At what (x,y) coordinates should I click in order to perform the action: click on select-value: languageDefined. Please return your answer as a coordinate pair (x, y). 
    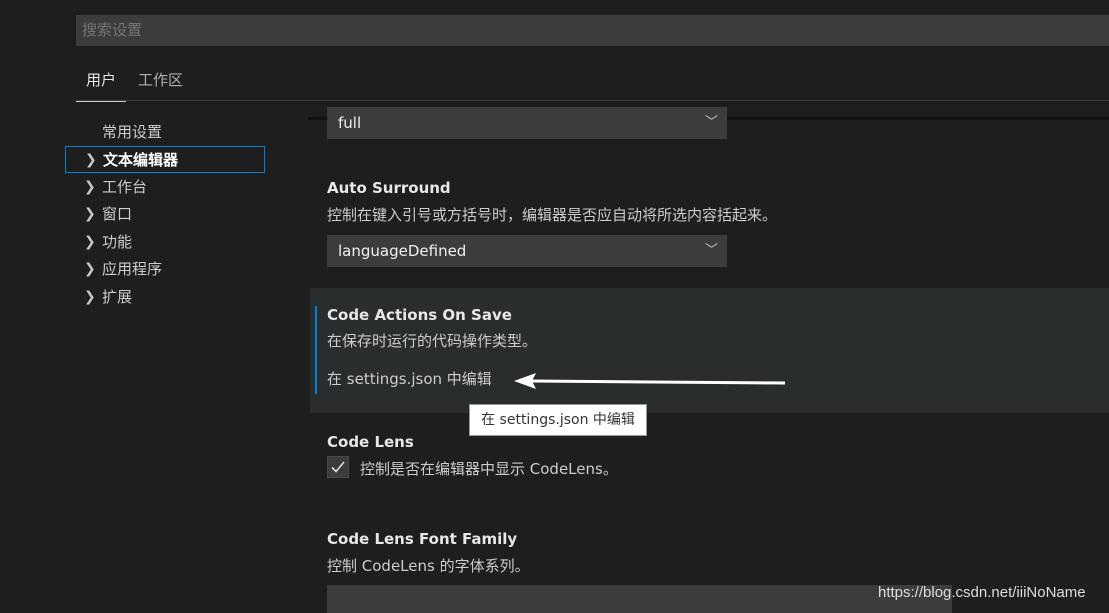
    Looking at the image, I should click on (402, 251).